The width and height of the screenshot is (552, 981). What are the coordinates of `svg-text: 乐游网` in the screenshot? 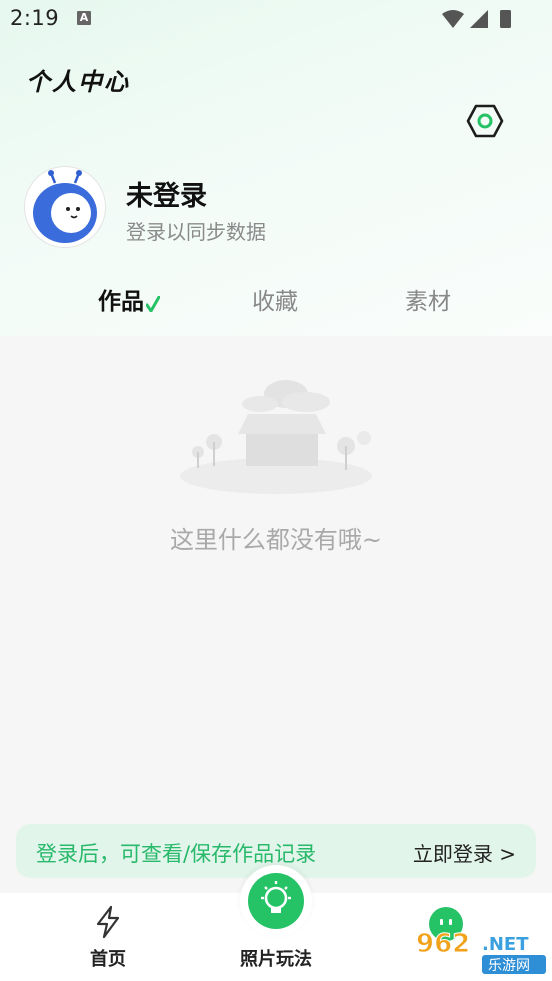 It's located at (509, 966).